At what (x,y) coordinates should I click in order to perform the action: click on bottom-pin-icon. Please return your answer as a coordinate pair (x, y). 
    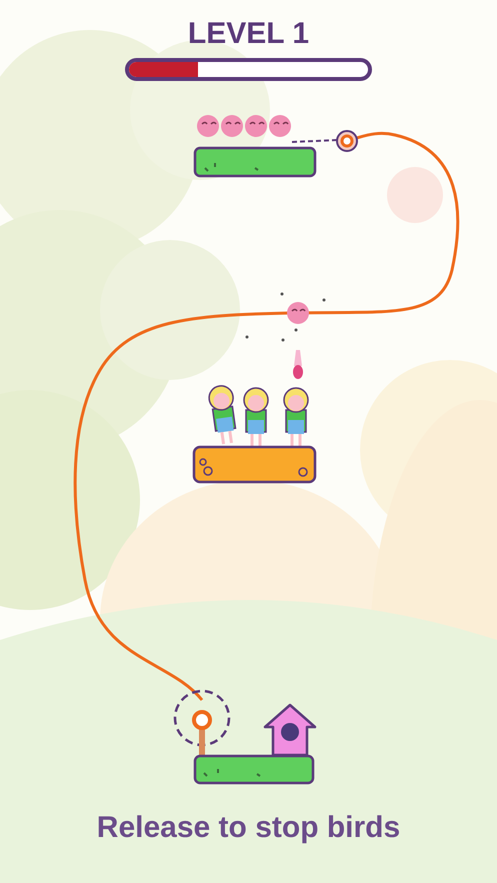
    Looking at the image, I should click on (202, 723).